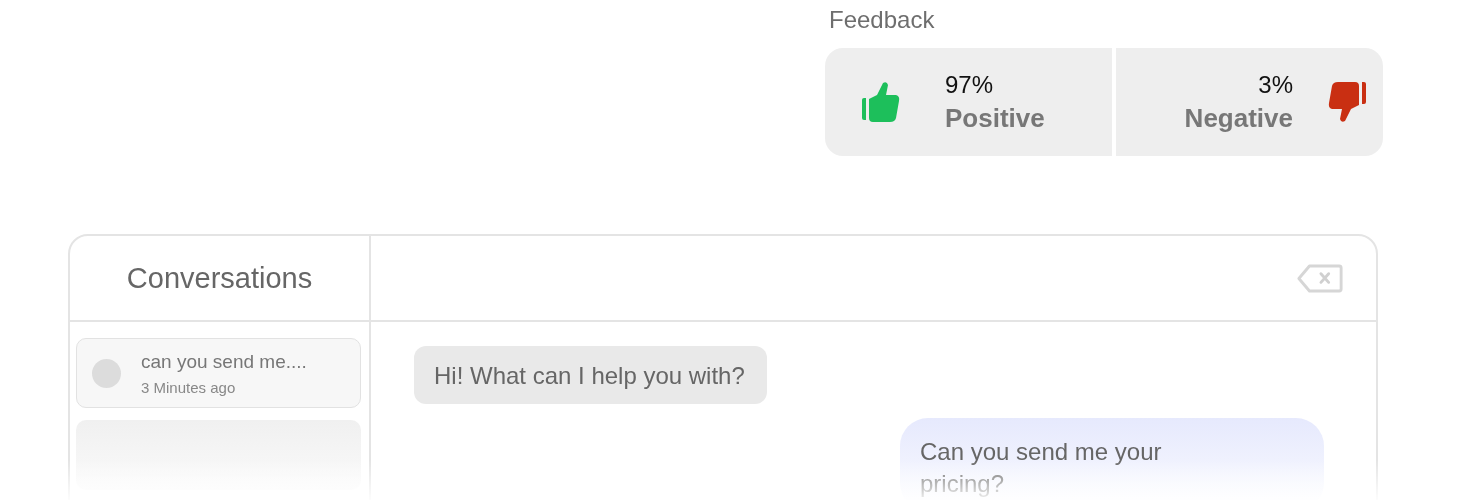 Image resolution: width=1458 pixels, height=500 pixels. What do you see at coordinates (1275, 84) in the screenshot?
I see `percentage: 3%` at bounding box center [1275, 84].